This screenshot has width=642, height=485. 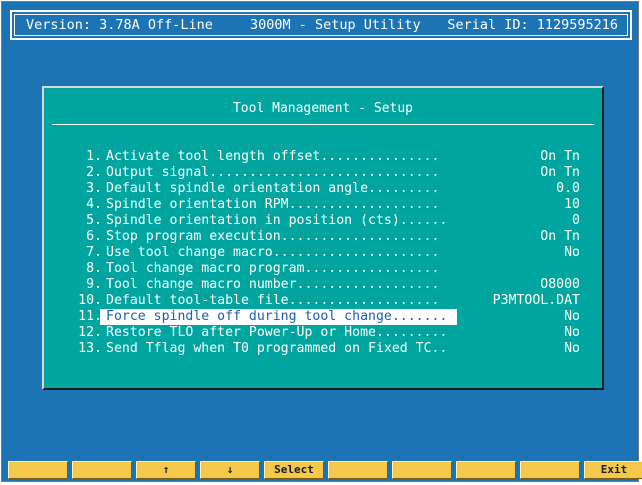 What do you see at coordinates (94, 236) in the screenshot?
I see `setting-number: 6.` at bounding box center [94, 236].